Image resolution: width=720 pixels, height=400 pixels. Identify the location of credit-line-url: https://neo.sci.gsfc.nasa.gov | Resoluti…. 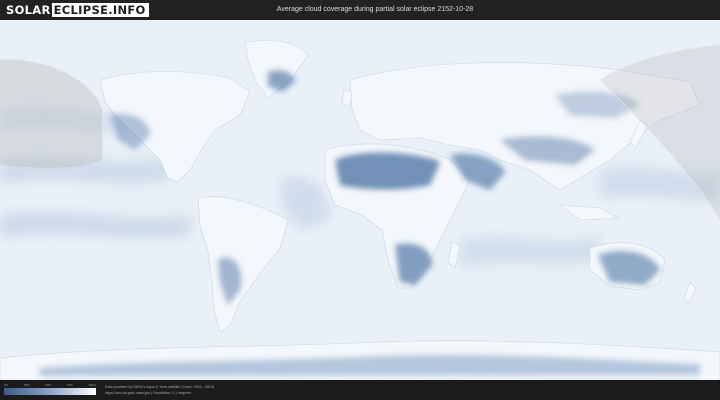
(235, 393).